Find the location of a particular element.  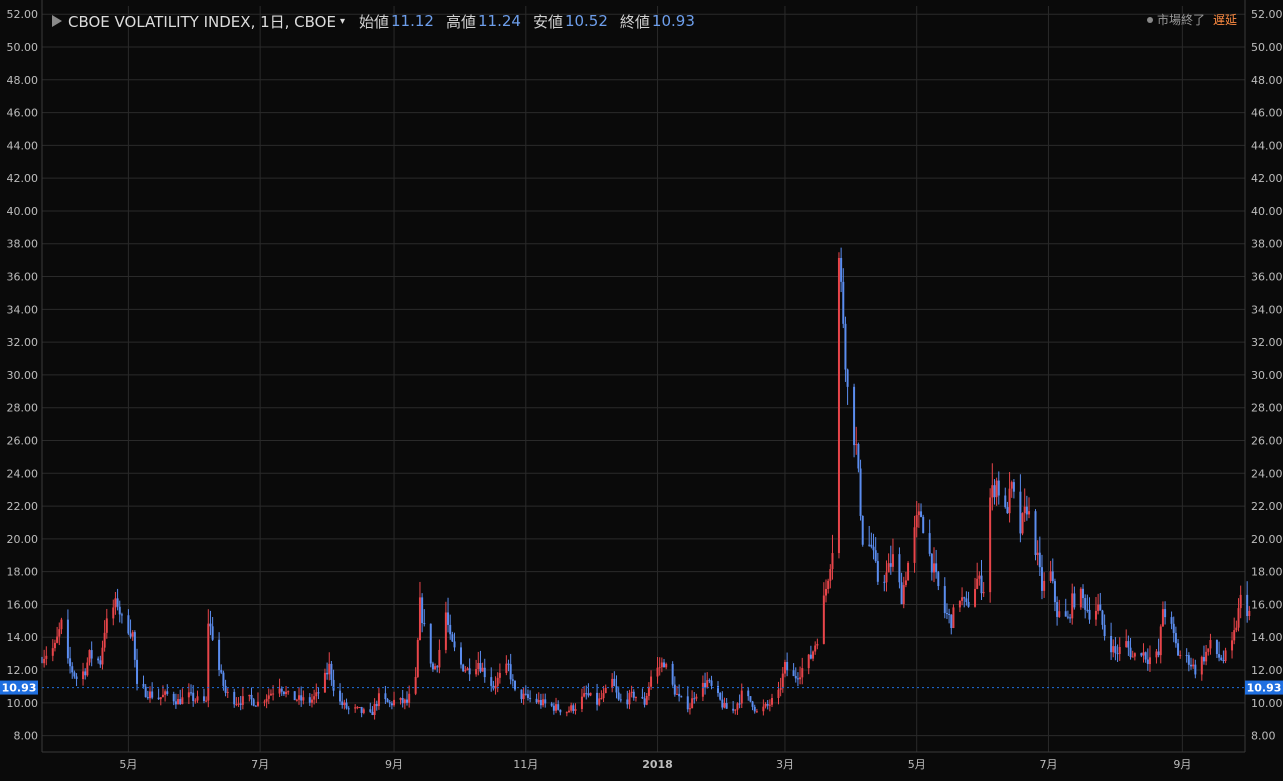

high-value: 11.24 is located at coordinates (499, 21).